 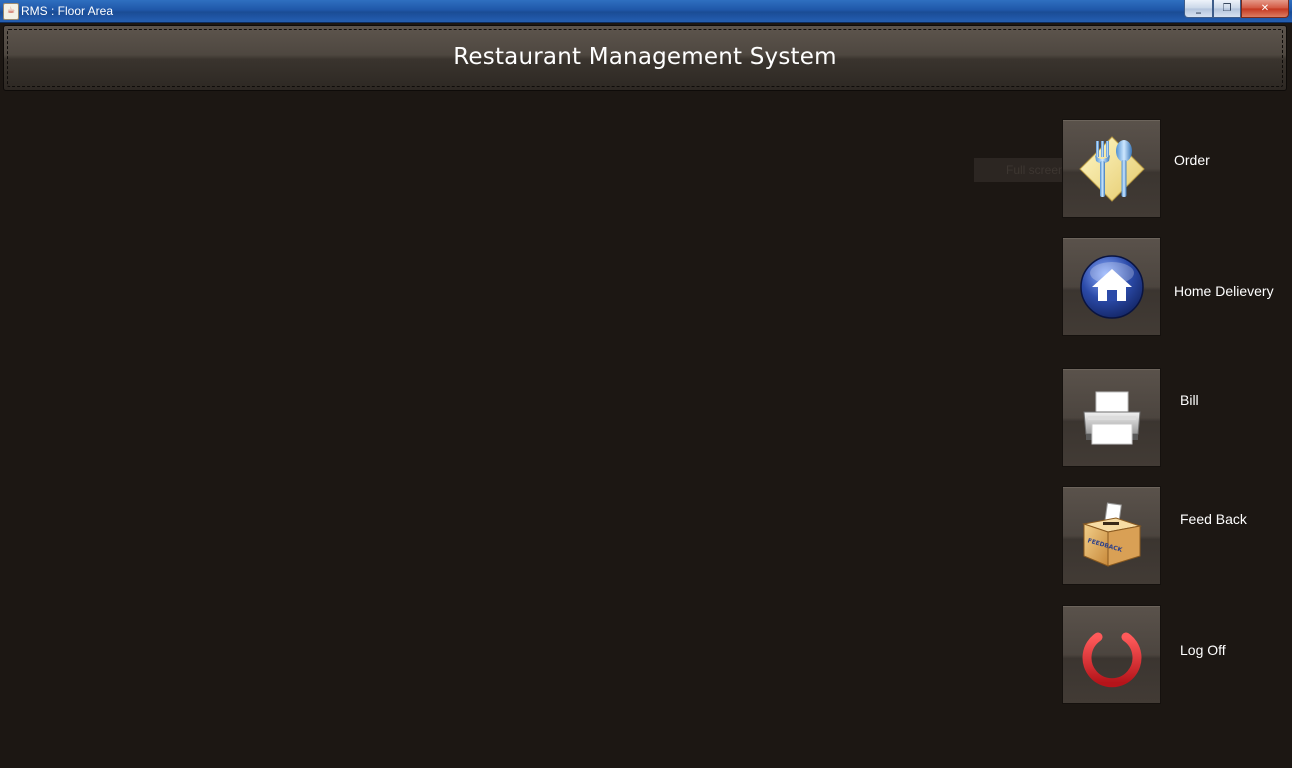 I want to click on bill-label: Bill, so click(x=1189, y=400).